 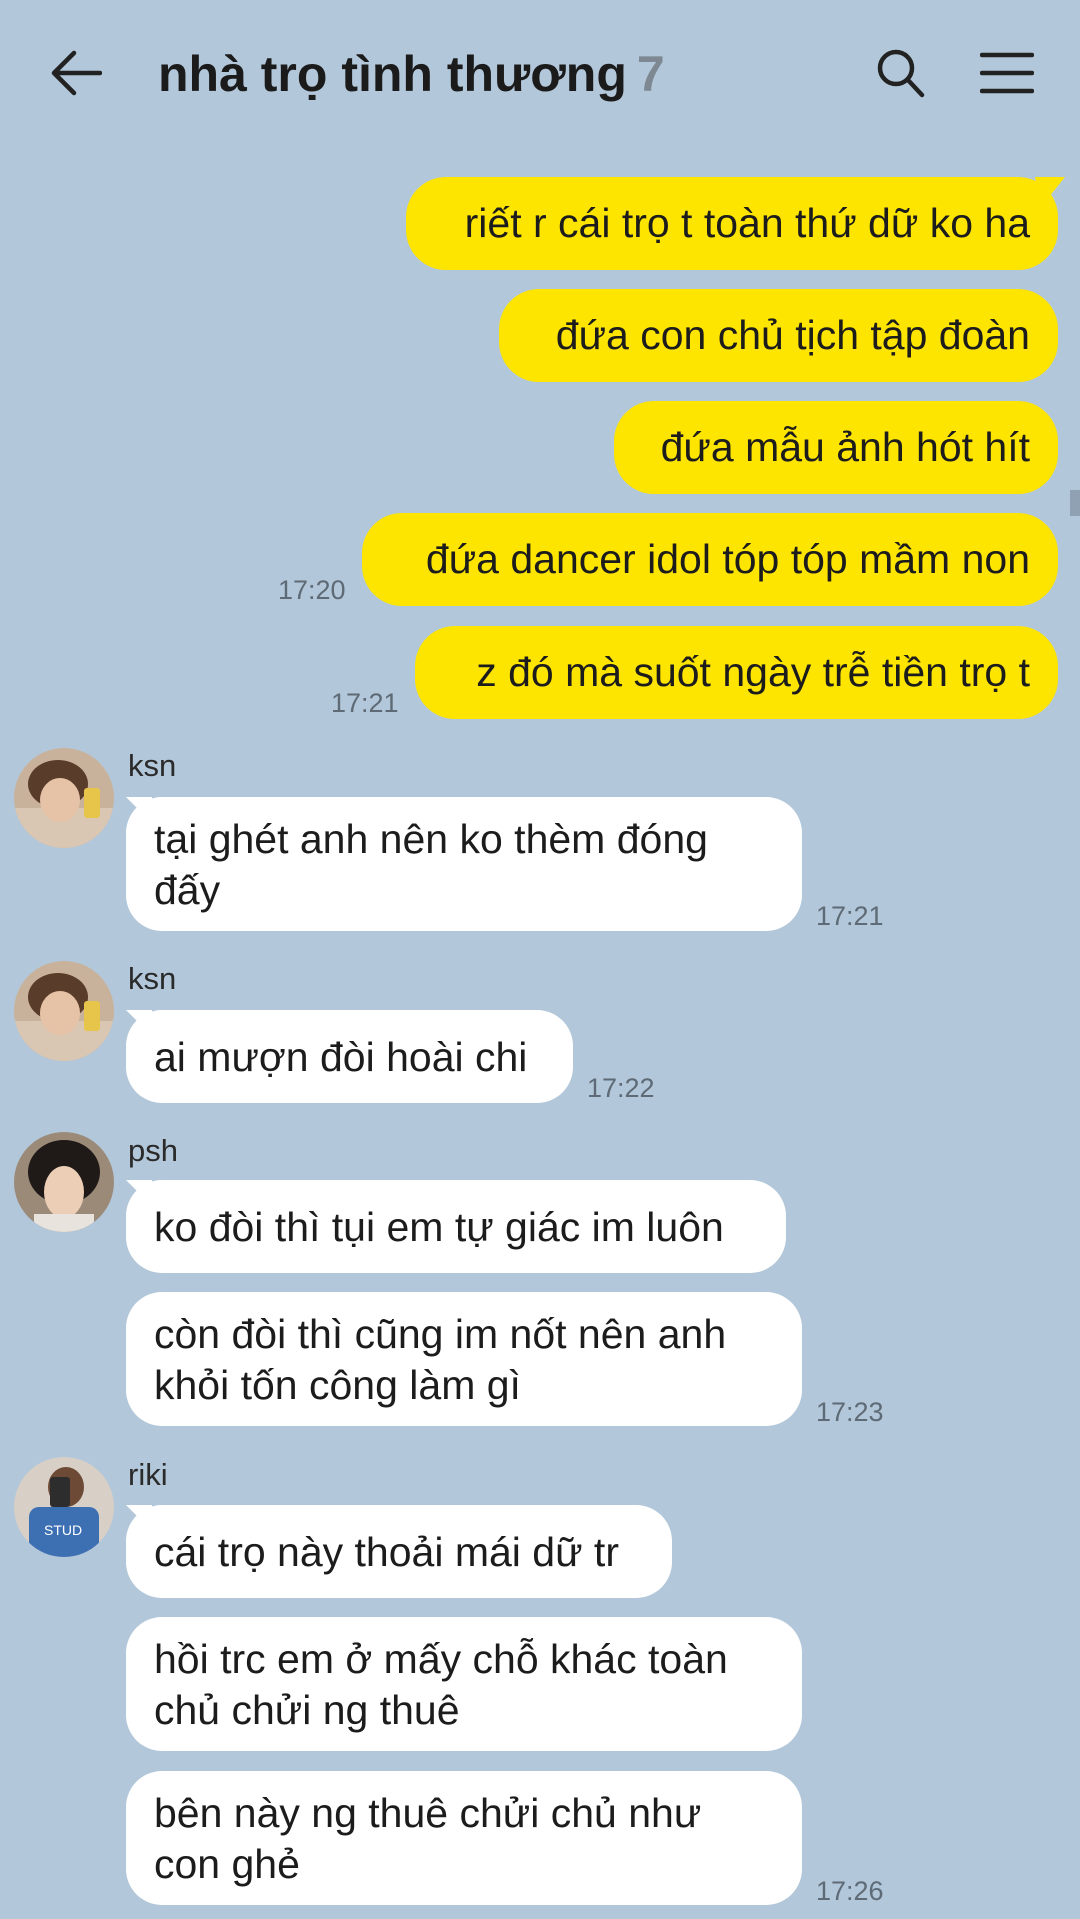 I want to click on chat-header: nhà trọ tình thương 7, so click(x=540, y=75).